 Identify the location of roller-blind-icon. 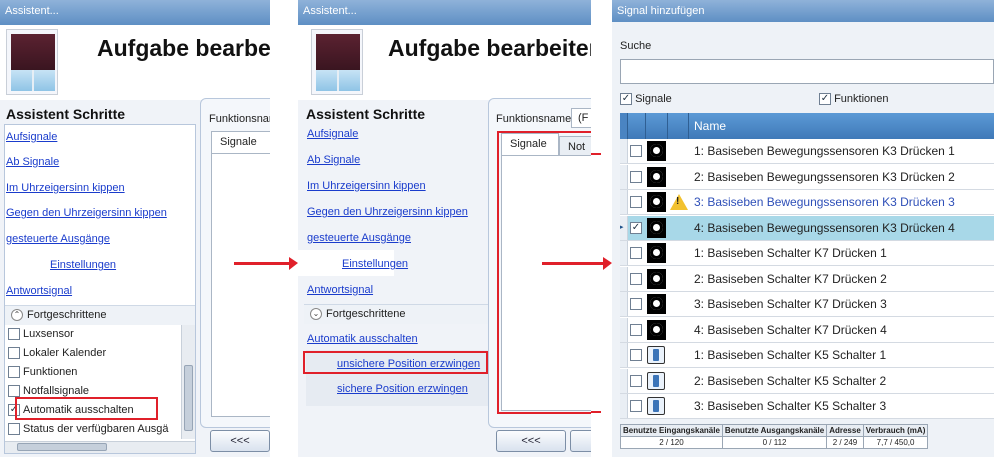
(32, 62).